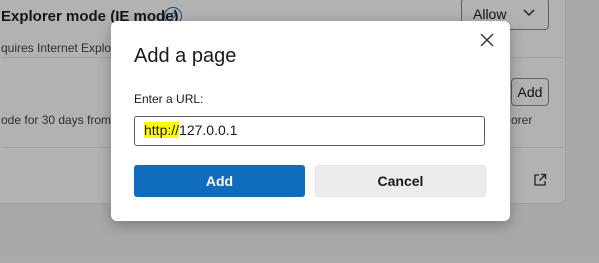 This screenshot has height=263, width=599. Describe the element at coordinates (487, 40) in the screenshot. I see `close-icon` at that location.